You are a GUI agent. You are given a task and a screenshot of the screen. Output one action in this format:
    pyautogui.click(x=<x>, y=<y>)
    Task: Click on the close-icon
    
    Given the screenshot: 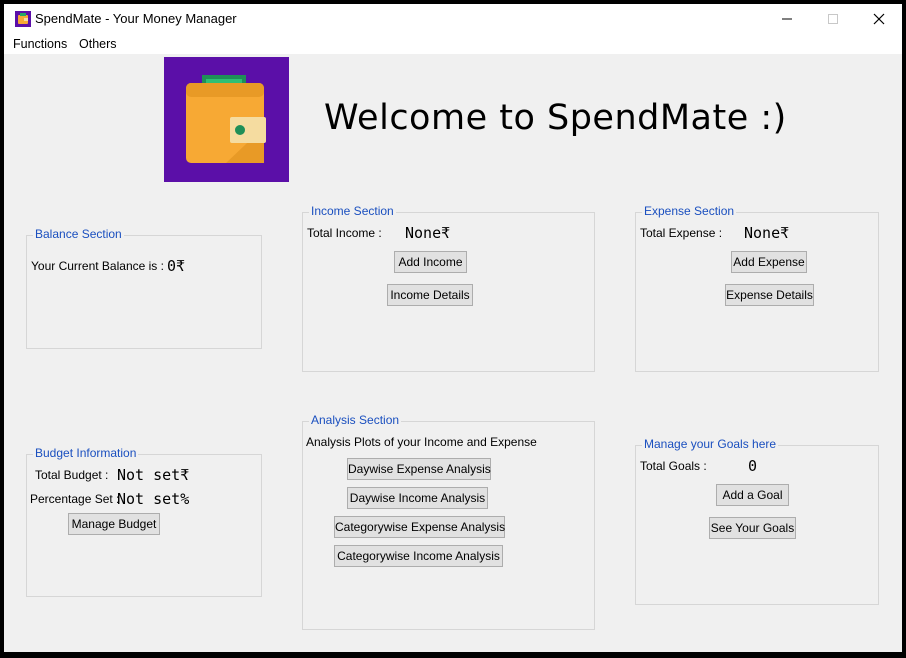 What is the action you would take?
    pyautogui.click(x=879, y=19)
    